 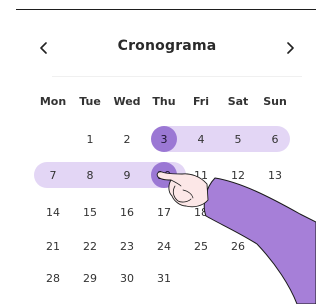 What do you see at coordinates (90, 101) in the screenshot?
I see `weekday-header-tue: Tue` at bounding box center [90, 101].